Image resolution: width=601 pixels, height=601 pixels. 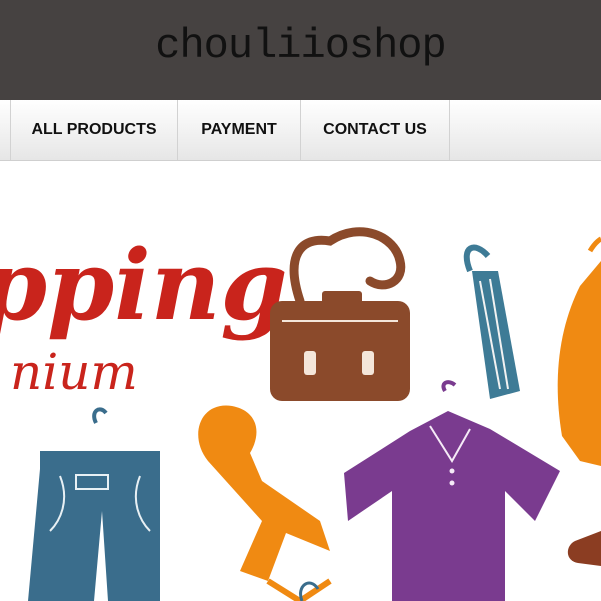 What do you see at coordinates (375, 130) in the screenshot?
I see `nav-contact-us: CONTACT US` at bounding box center [375, 130].